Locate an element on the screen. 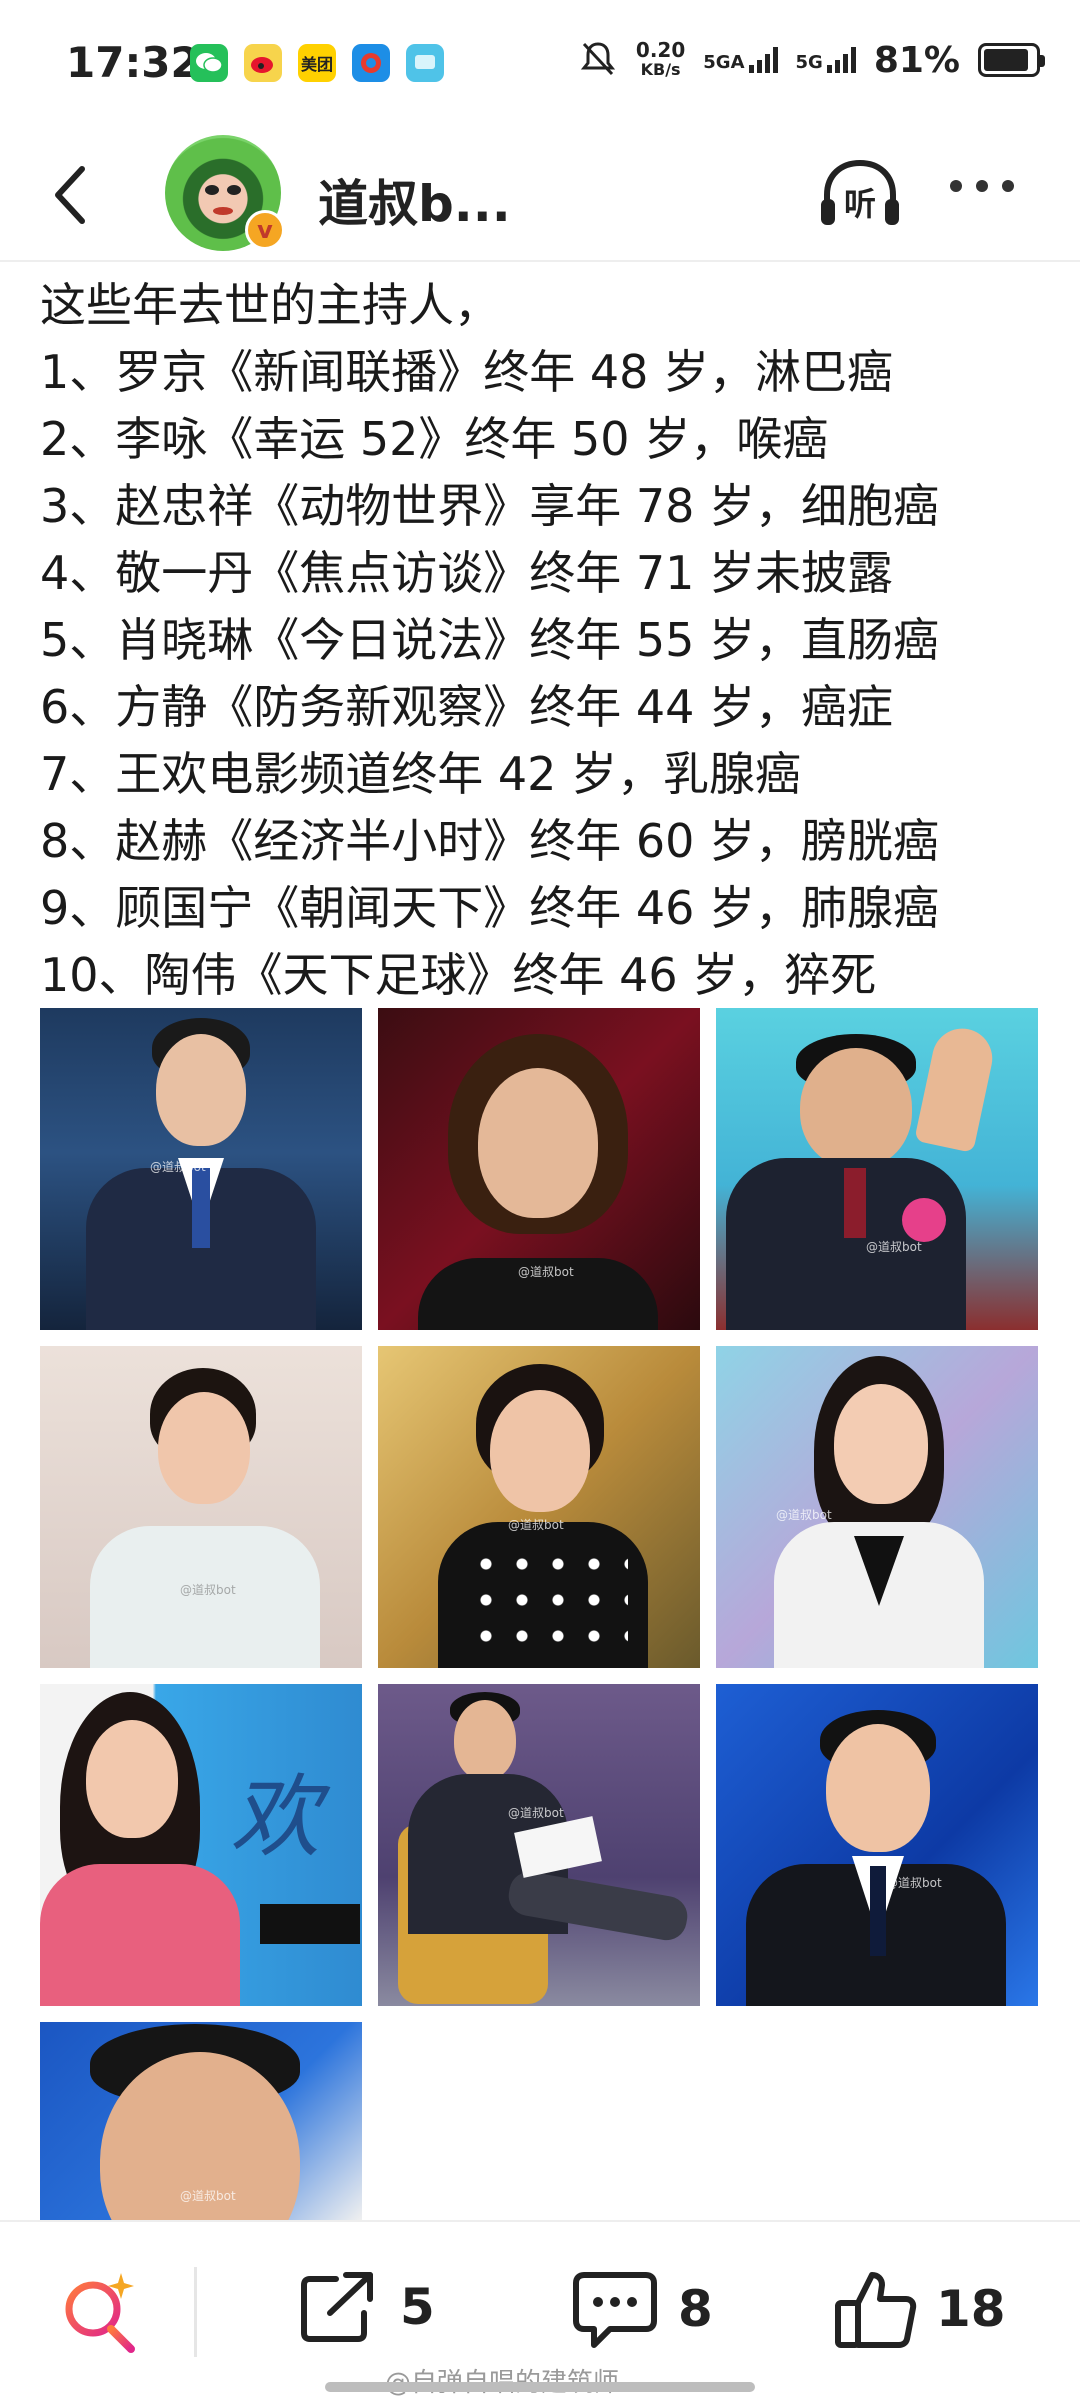  listen-label: 听 is located at coordinates (860, 204).